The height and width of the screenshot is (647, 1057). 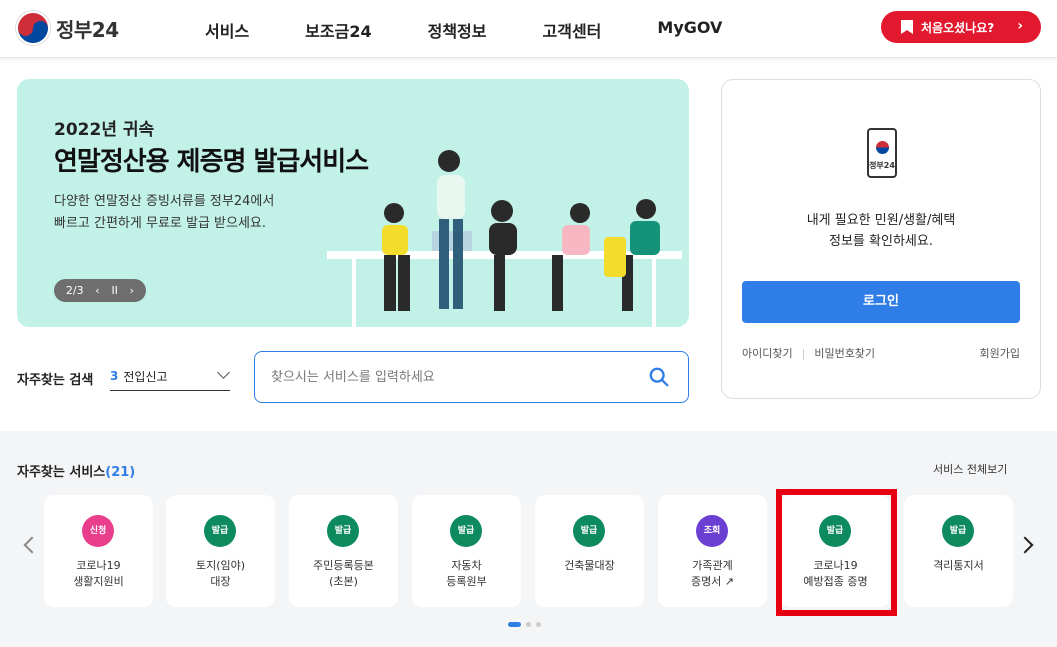 What do you see at coordinates (32, 545) in the screenshot?
I see `carousel-prev-arrow-icon` at bounding box center [32, 545].